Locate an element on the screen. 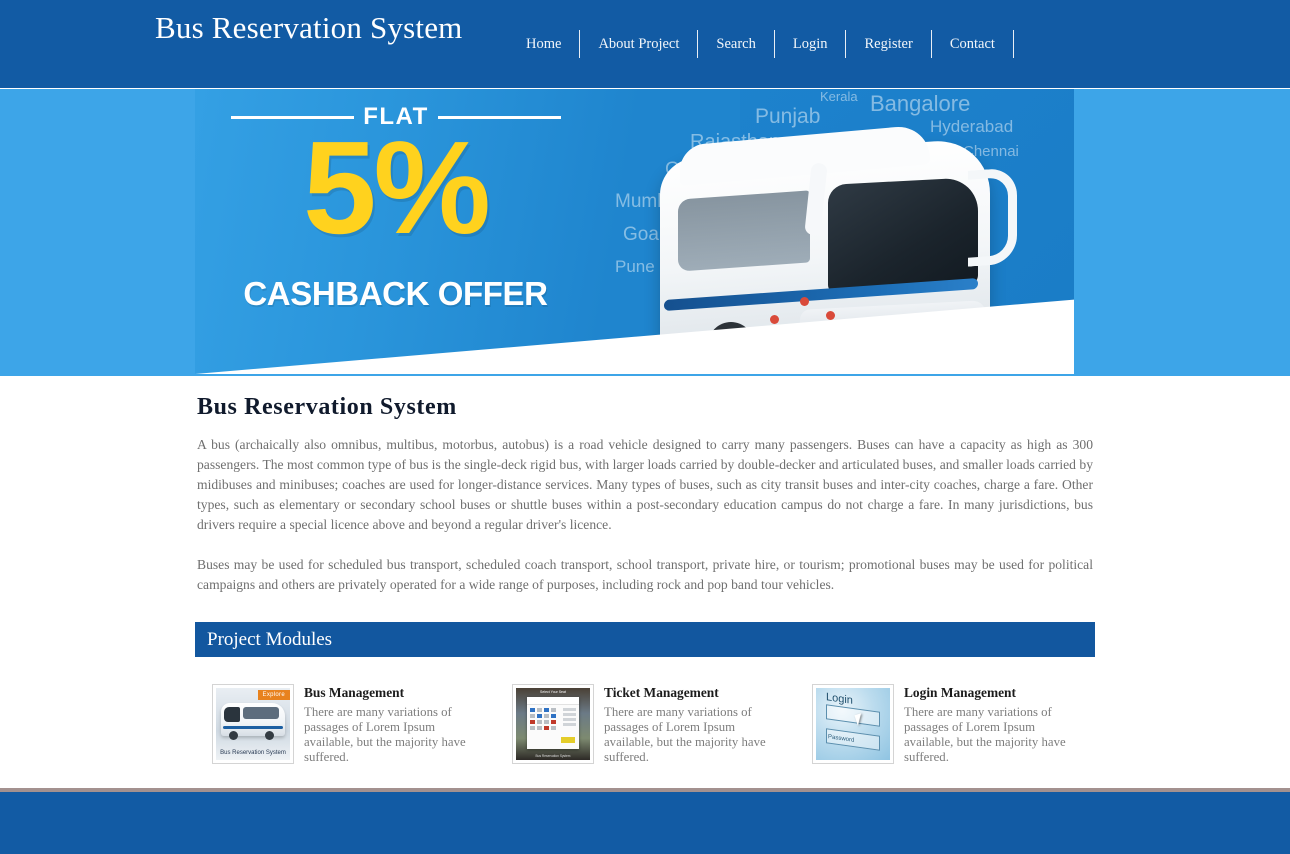  banner-city-label: Pune is located at coordinates (635, 266).